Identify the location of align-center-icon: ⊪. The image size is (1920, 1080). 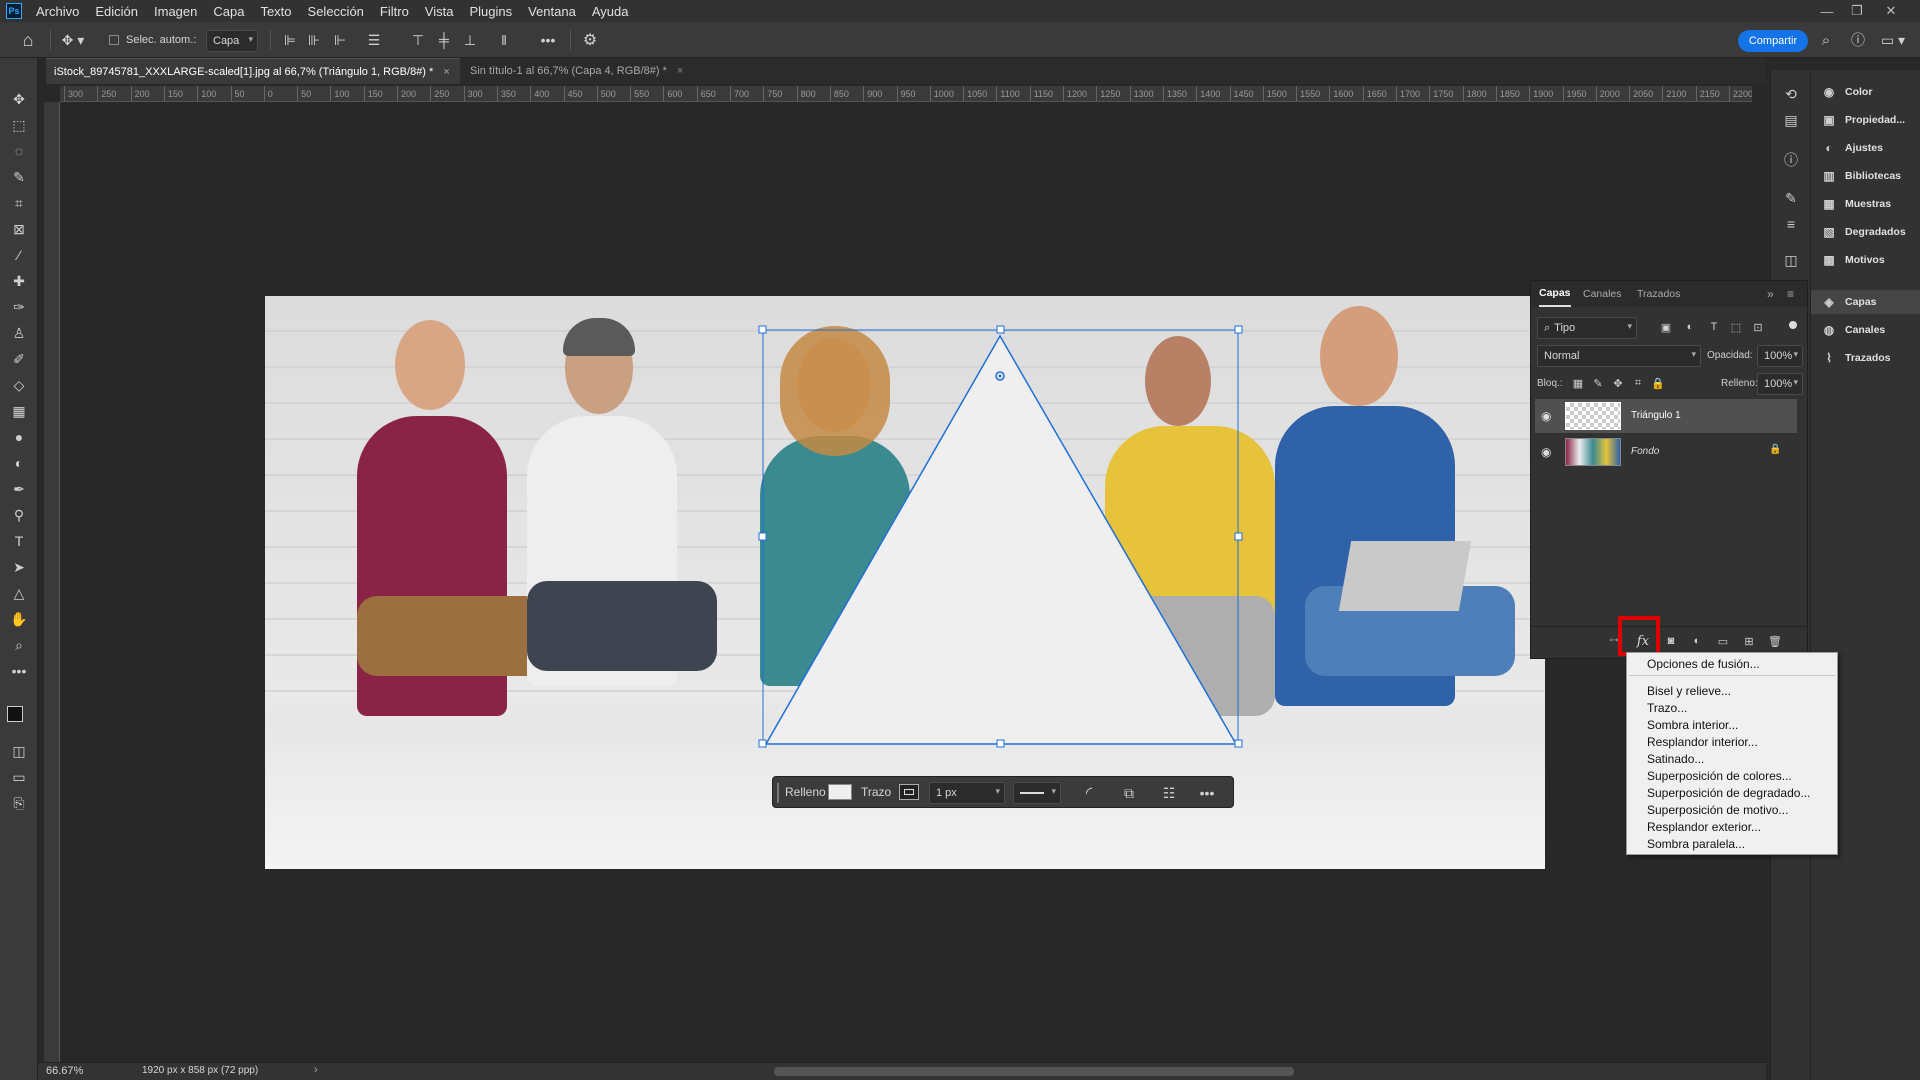
(314, 40).